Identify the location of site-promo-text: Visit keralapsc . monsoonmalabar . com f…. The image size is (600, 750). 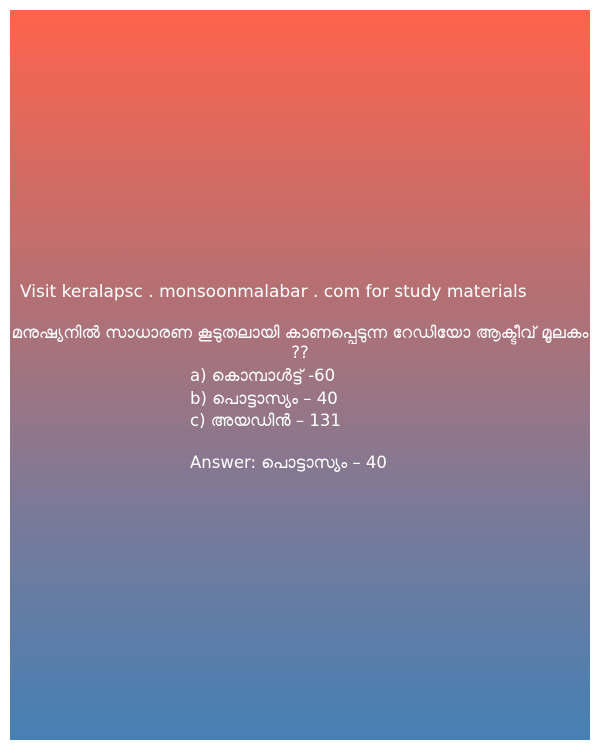
(273, 292).